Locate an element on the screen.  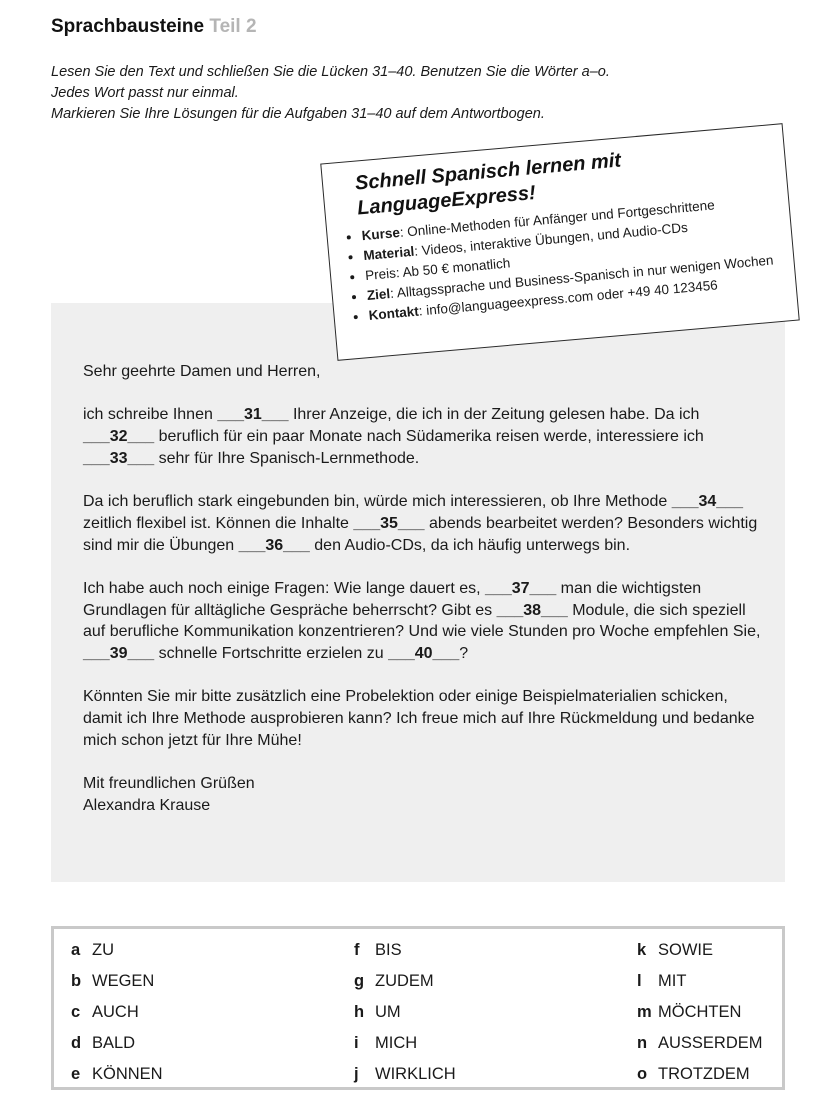
word-row: d BALD i MICH n AUSSERDEM is located at coordinates (426, 1043).